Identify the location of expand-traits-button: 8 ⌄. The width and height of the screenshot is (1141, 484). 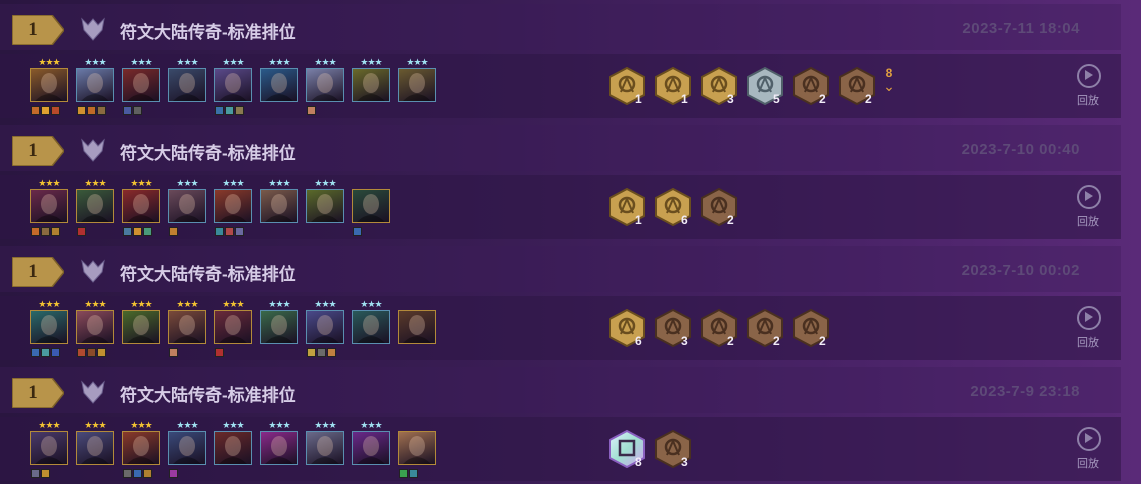
(889, 83).